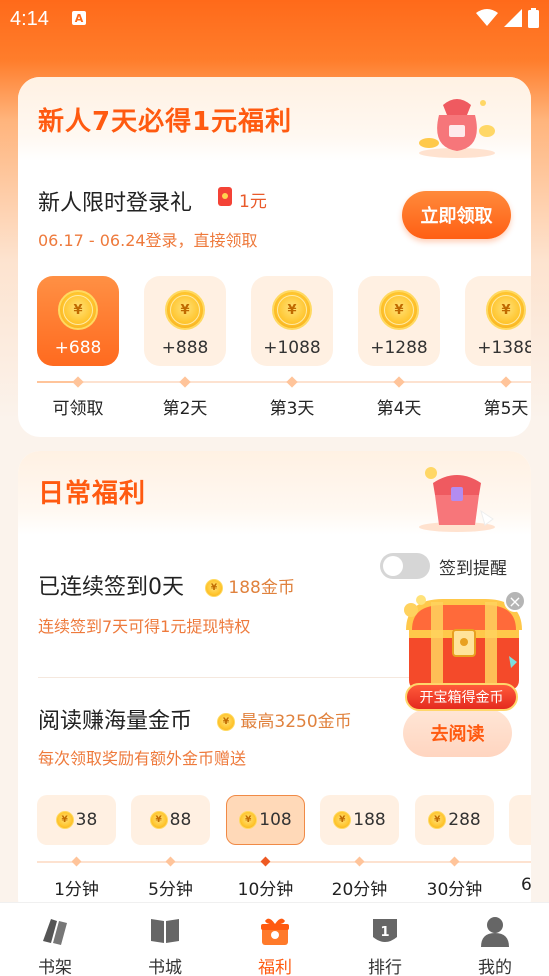 This screenshot has height=976, width=549. I want to click on day-reward-tile: ¥ +1088, so click(292, 321).